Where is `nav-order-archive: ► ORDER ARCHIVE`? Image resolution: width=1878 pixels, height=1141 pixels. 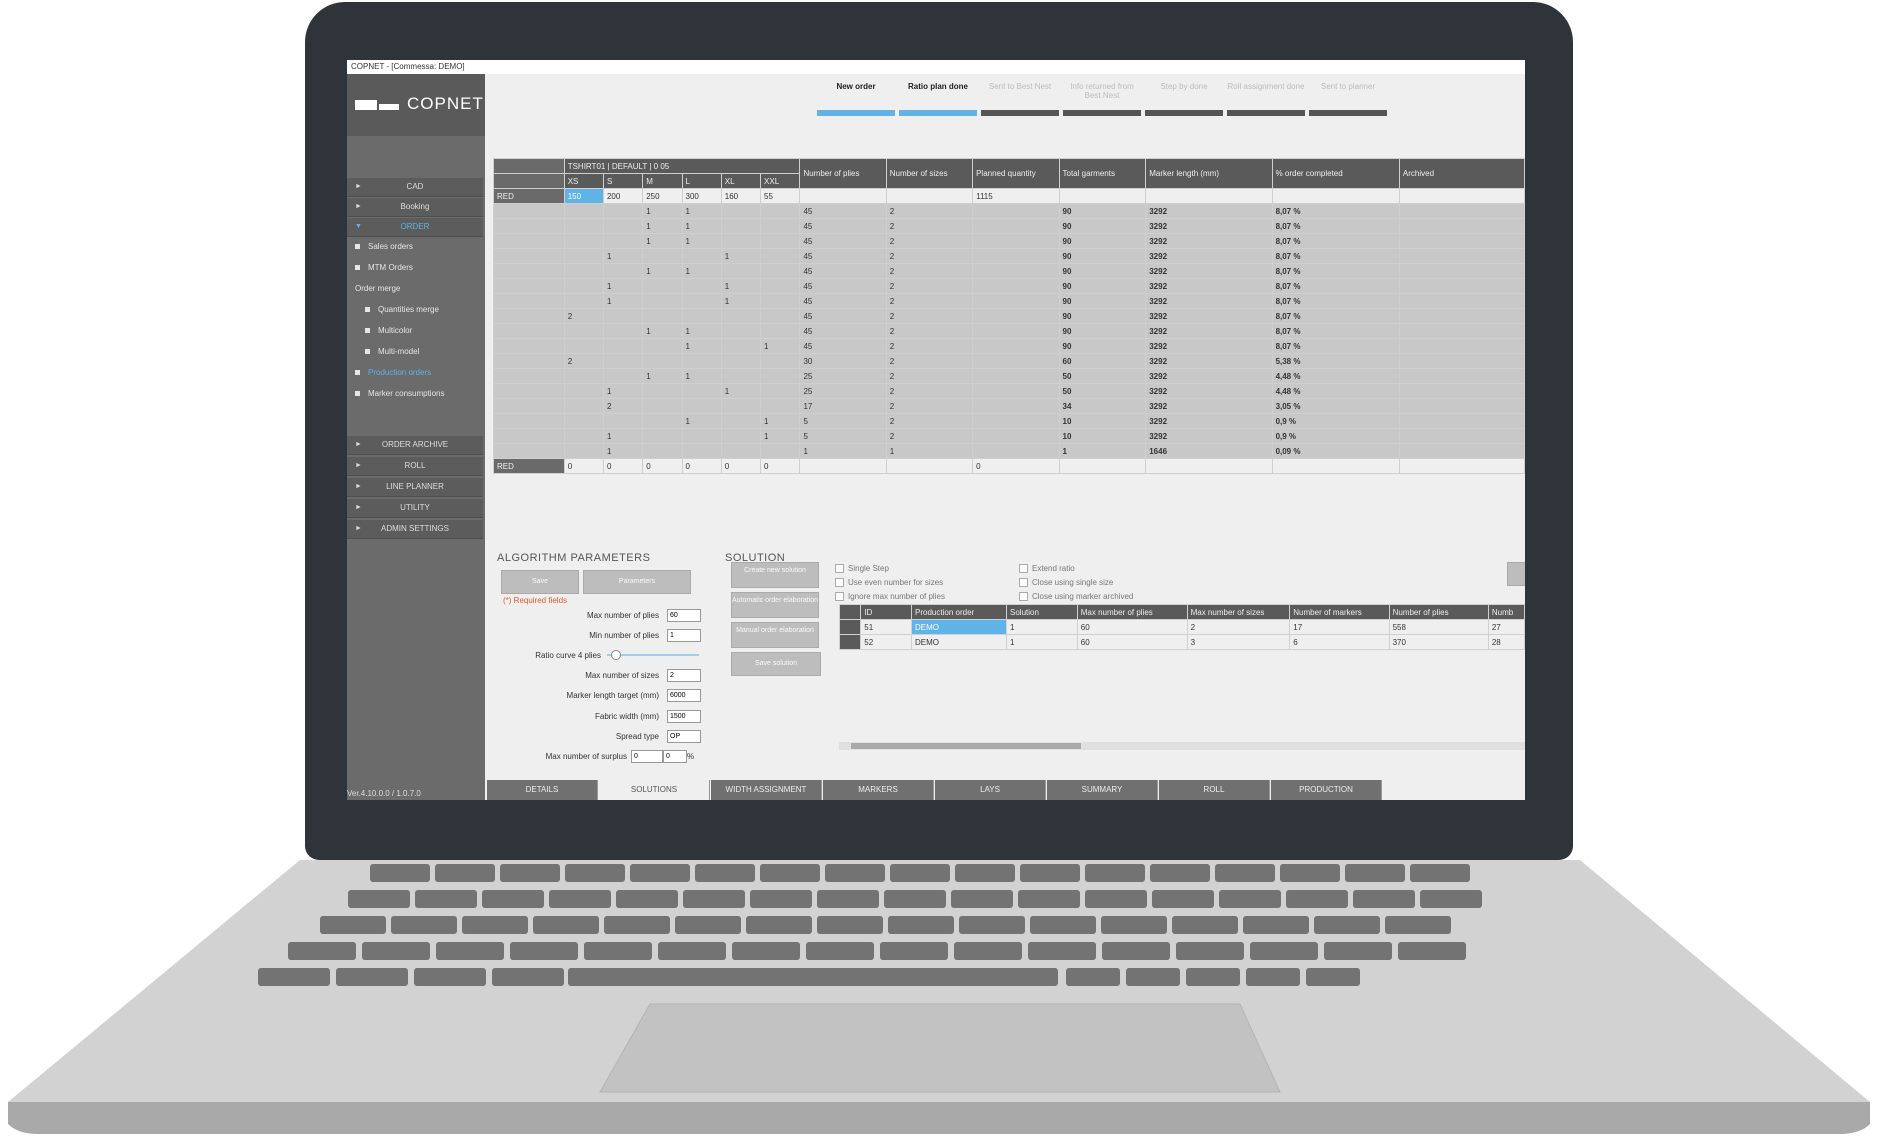 nav-order-archive: ► ORDER ARCHIVE is located at coordinates (415, 445).